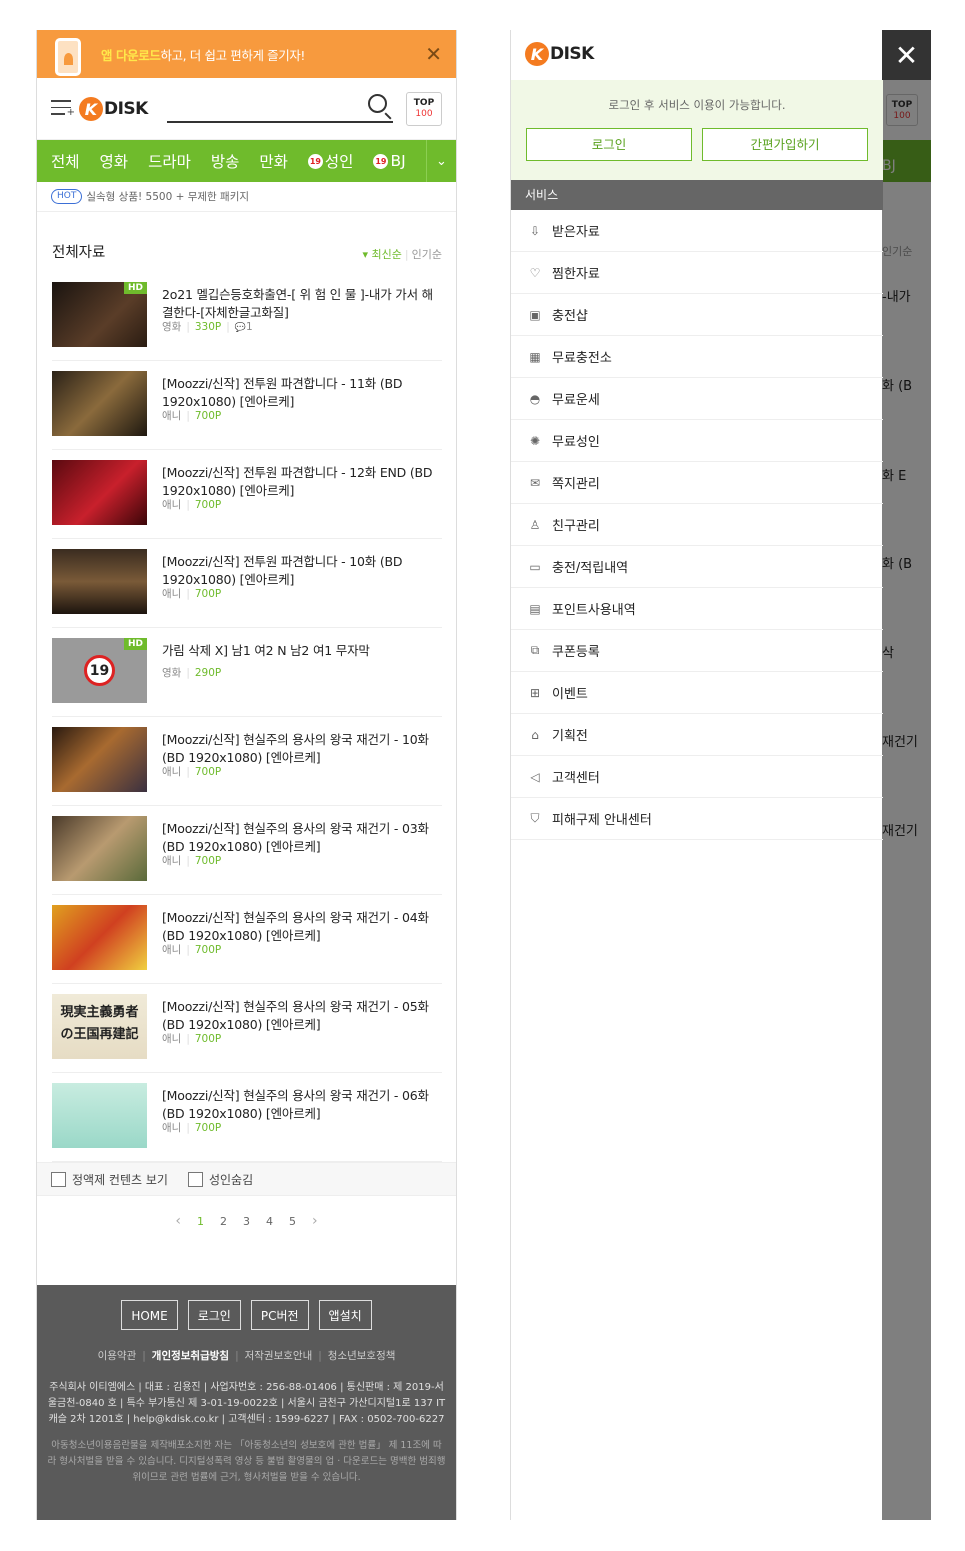 Image resolution: width=965 pixels, height=1551 pixels. What do you see at coordinates (697, 231) in the screenshot?
I see `menu-item-download-file: ⇩ 받은자료` at bounding box center [697, 231].